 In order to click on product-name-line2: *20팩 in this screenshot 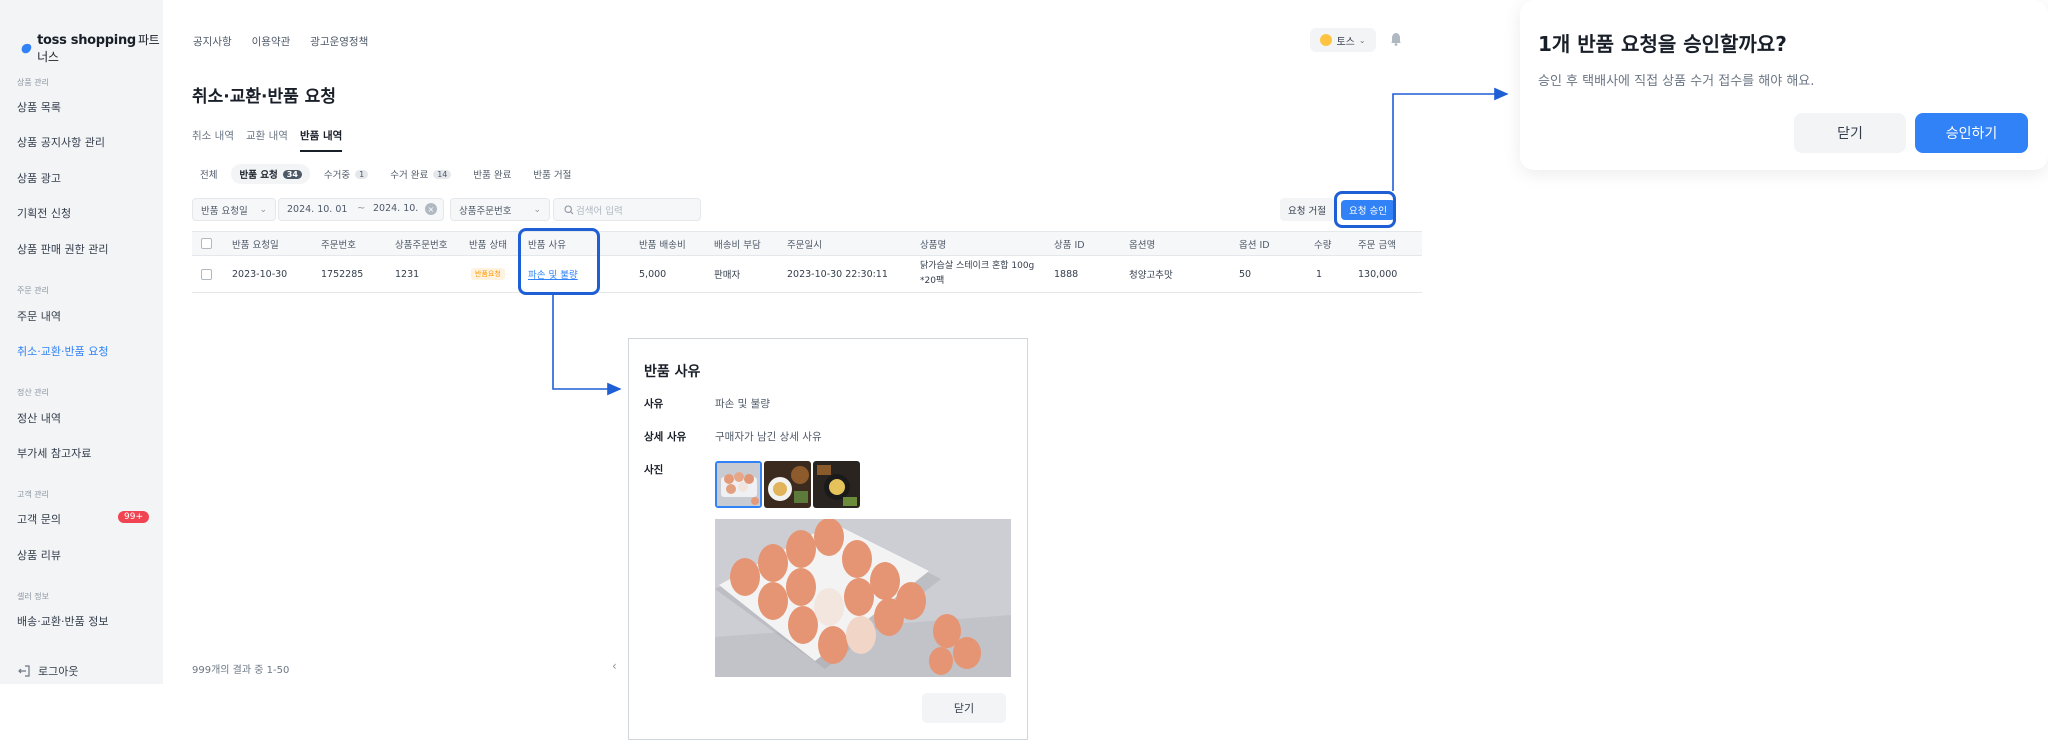, I will do `click(932, 281)`.